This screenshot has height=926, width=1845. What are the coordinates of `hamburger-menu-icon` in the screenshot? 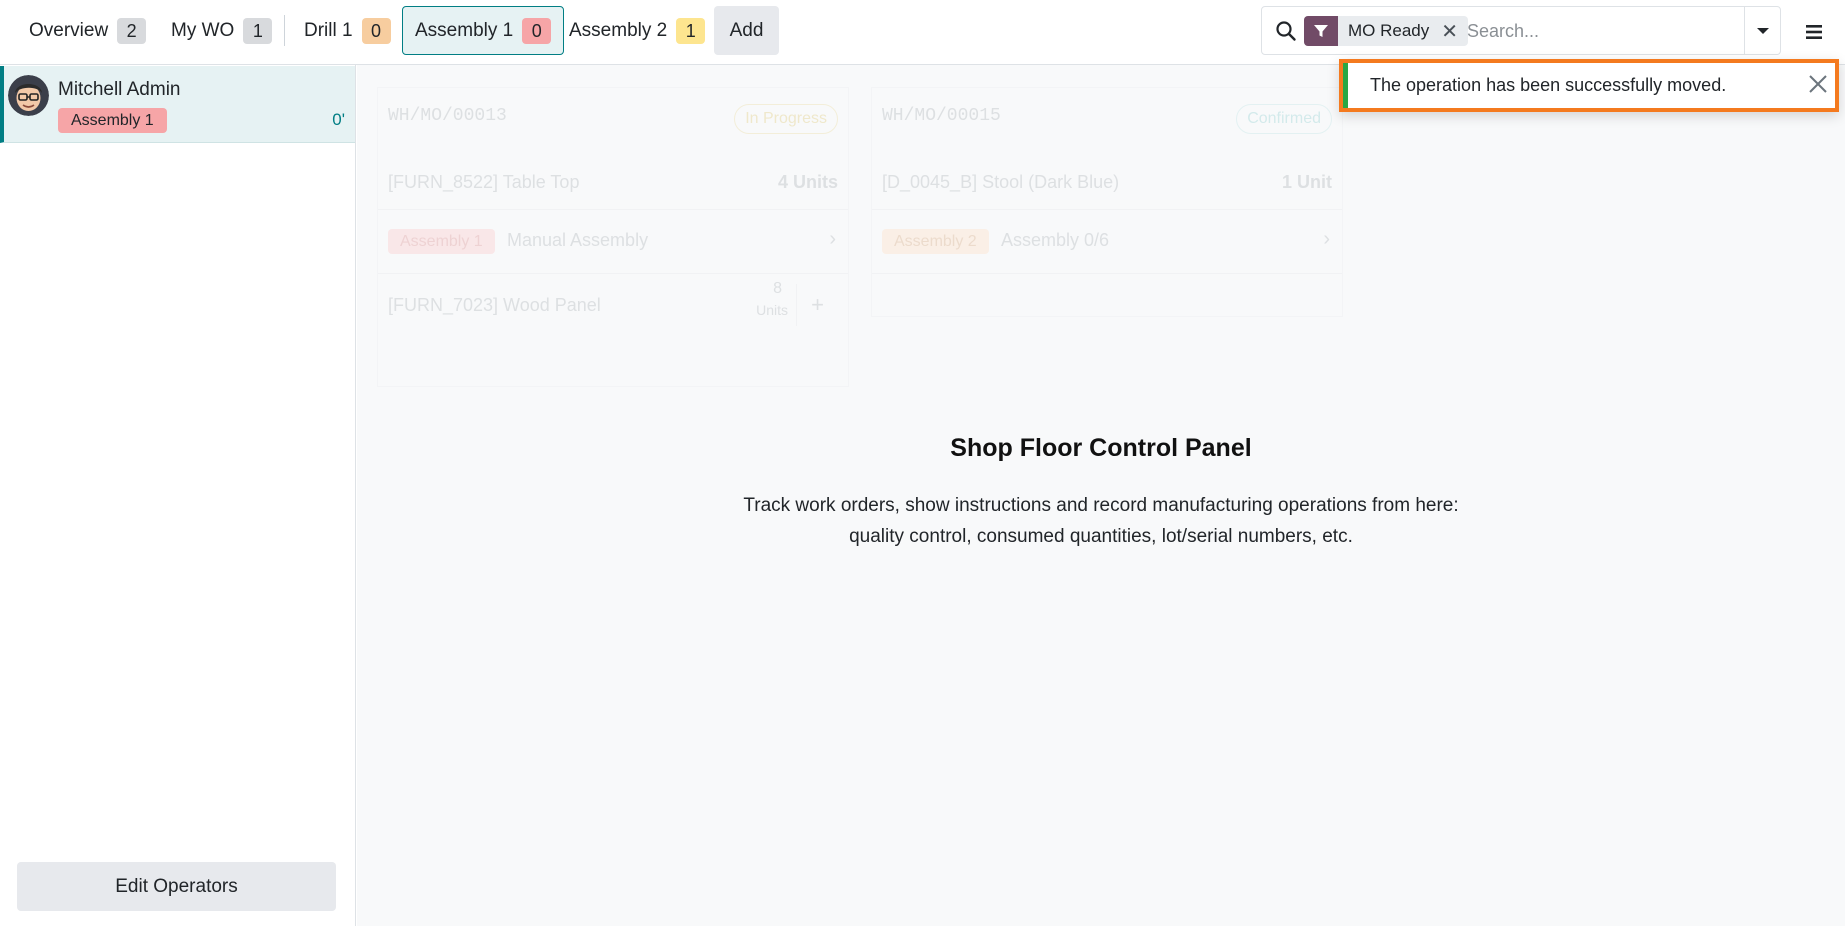 It's located at (1814, 32).